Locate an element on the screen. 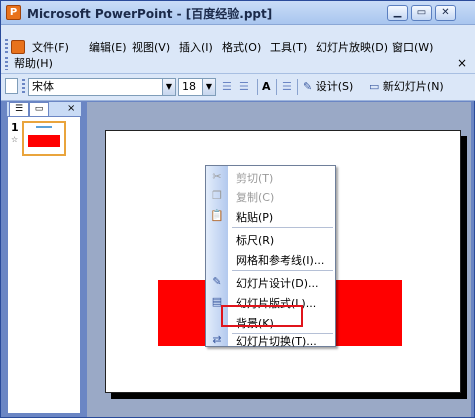  ruler-label: 标尺(R) is located at coordinates (255, 240).